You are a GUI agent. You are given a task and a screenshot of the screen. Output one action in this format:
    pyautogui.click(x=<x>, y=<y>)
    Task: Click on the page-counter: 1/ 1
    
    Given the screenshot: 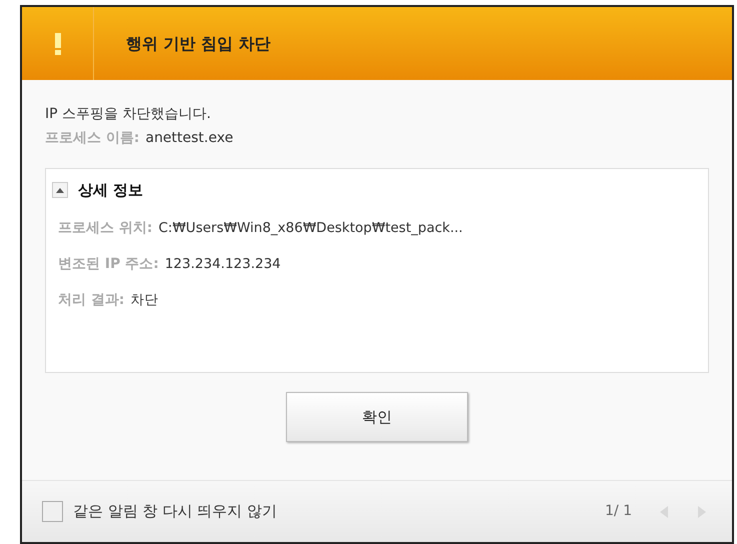 What is the action you would take?
    pyautogui.click(x=618, y=511)
    